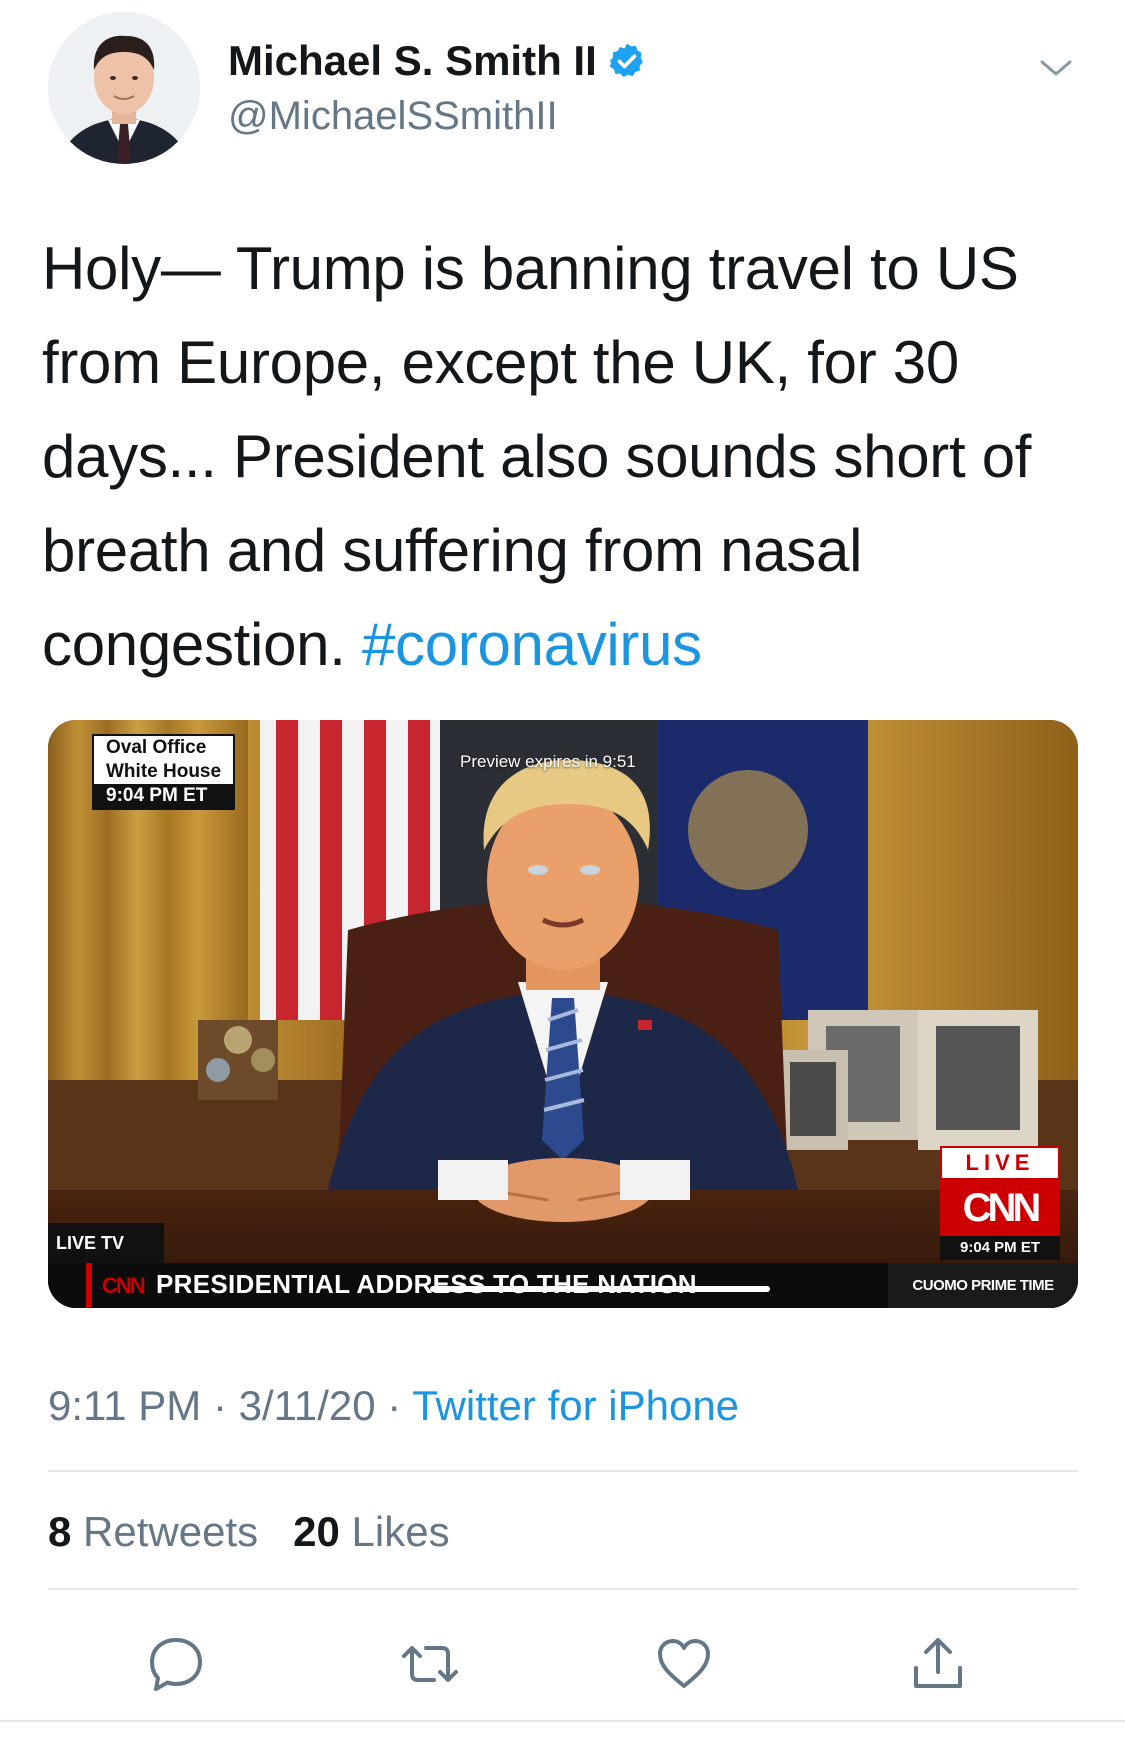 The height and width of the screenshot is (1747, 1125). I want to click on chyron-logo: CNN, so click(124, 1285).